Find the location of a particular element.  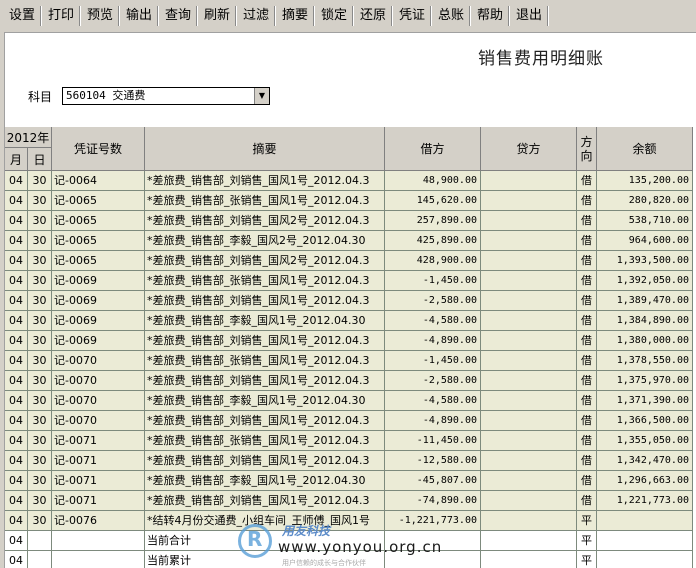

header-voucher: 凭证号数 is located at coordinates (98, 149).